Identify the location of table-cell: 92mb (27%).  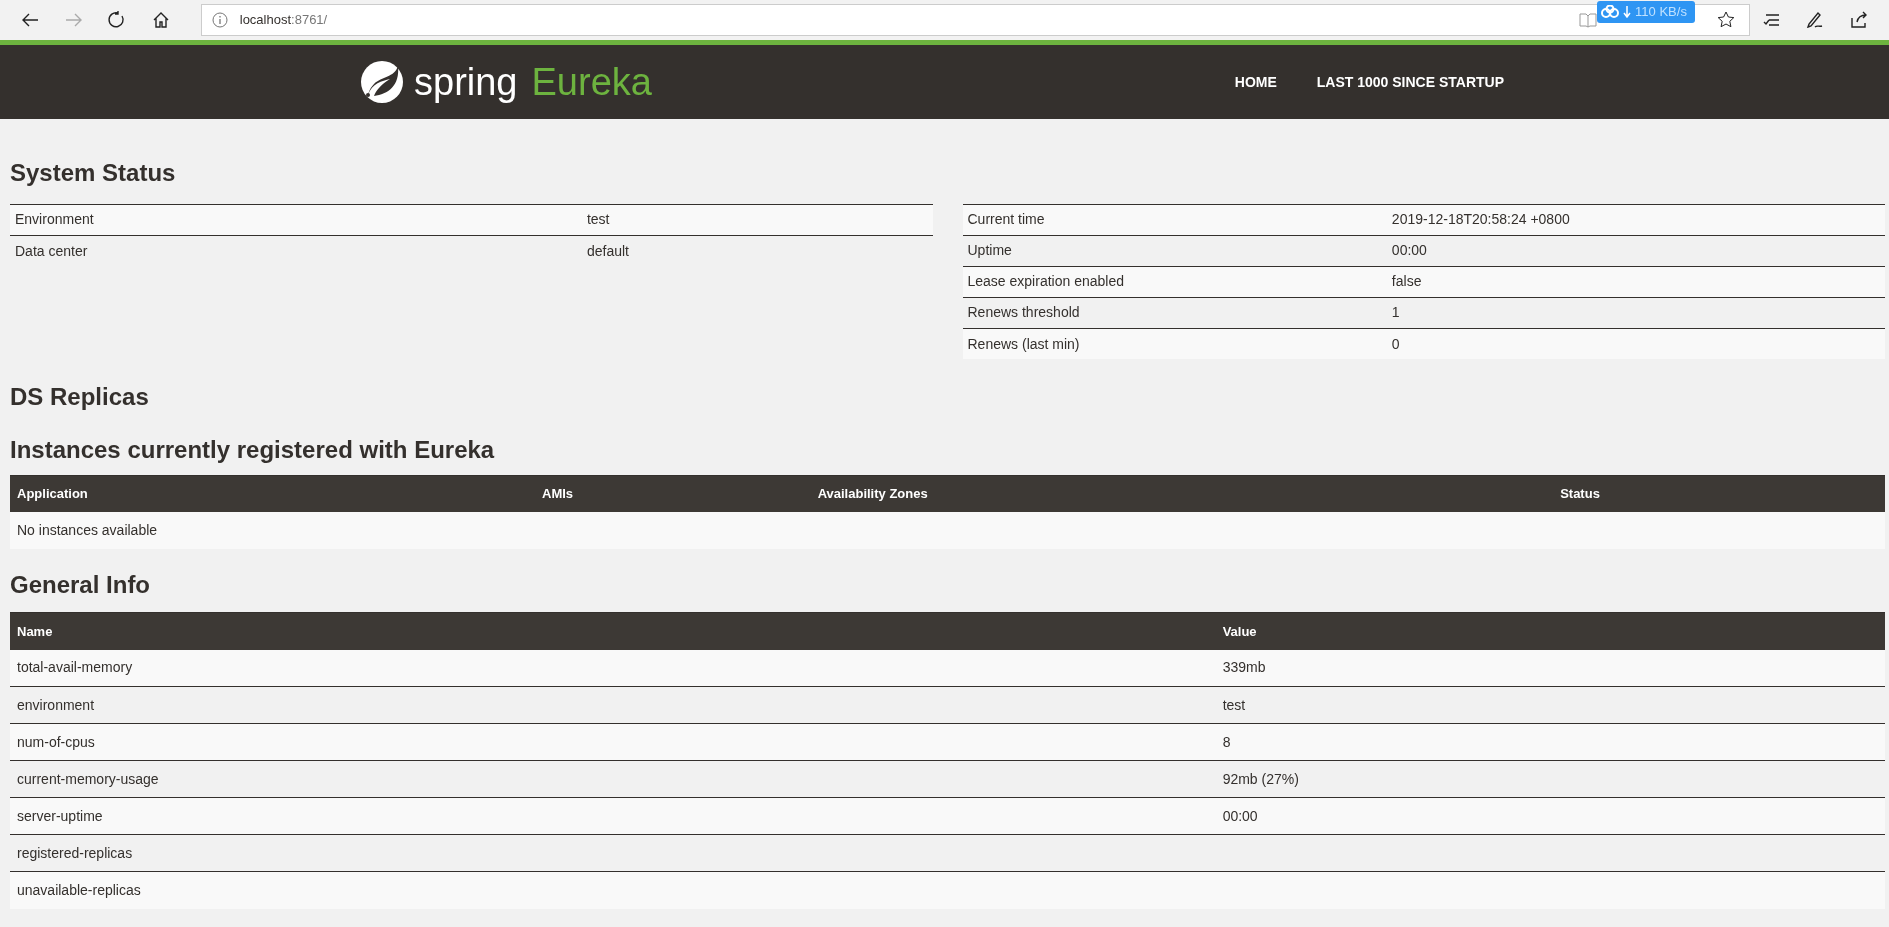
(1550, 779).